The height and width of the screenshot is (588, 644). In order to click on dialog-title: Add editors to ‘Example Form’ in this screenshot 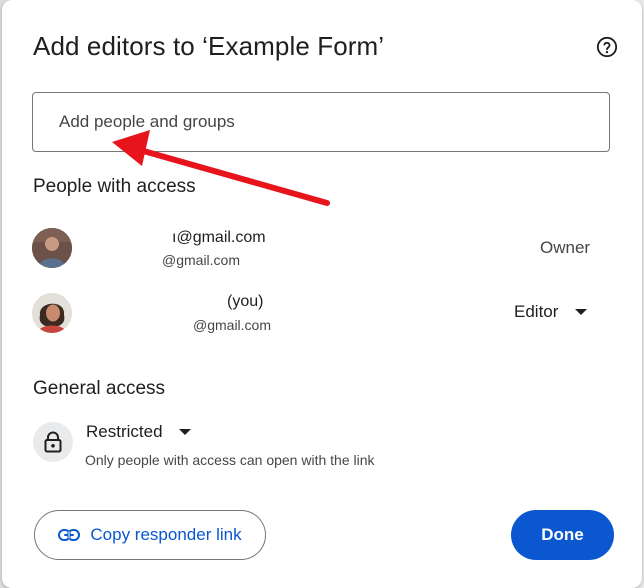, I will do `click(209, 46)`.